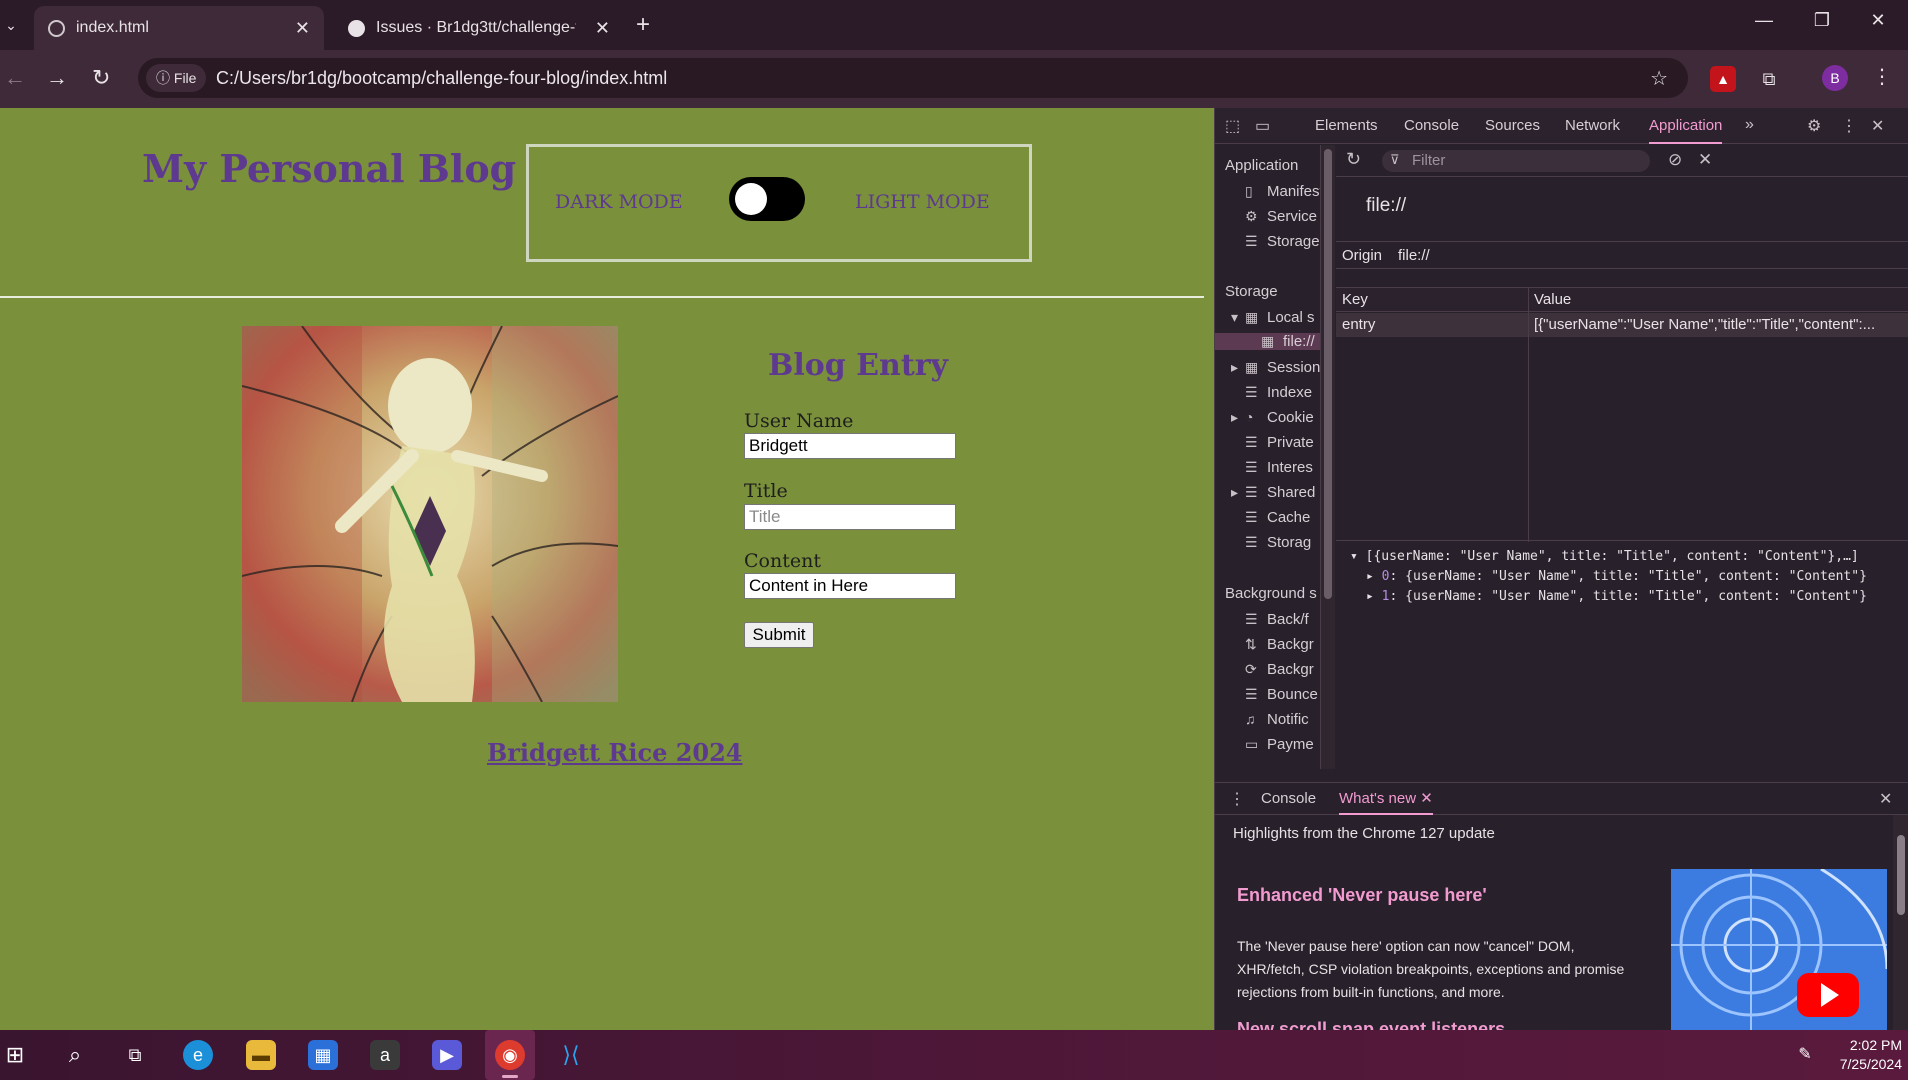  What do you see at coordinates (1277, 517) in the screenshot?
I see `sidebar-item-cache-storage: ☰ Cache` at bounding box center [1277, 517].